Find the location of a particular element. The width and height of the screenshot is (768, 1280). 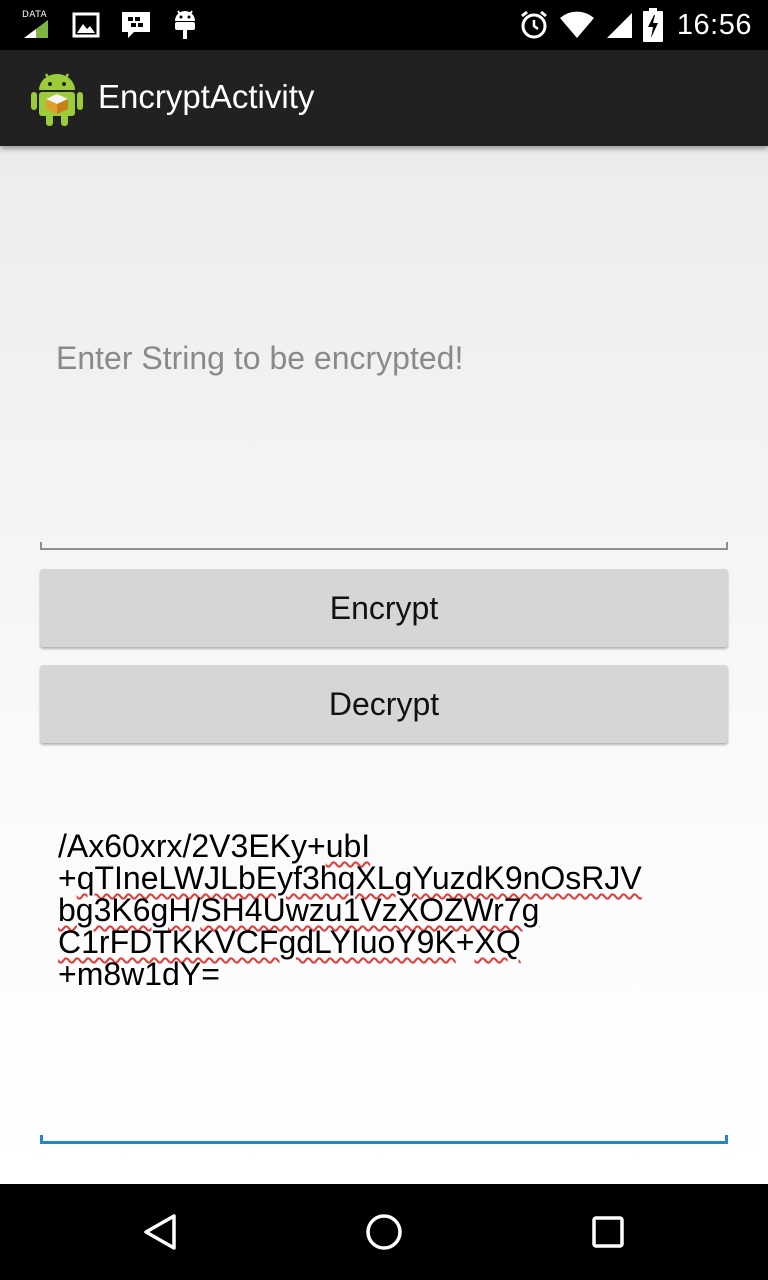

wifi-icon is located at coordinates (577, 25).